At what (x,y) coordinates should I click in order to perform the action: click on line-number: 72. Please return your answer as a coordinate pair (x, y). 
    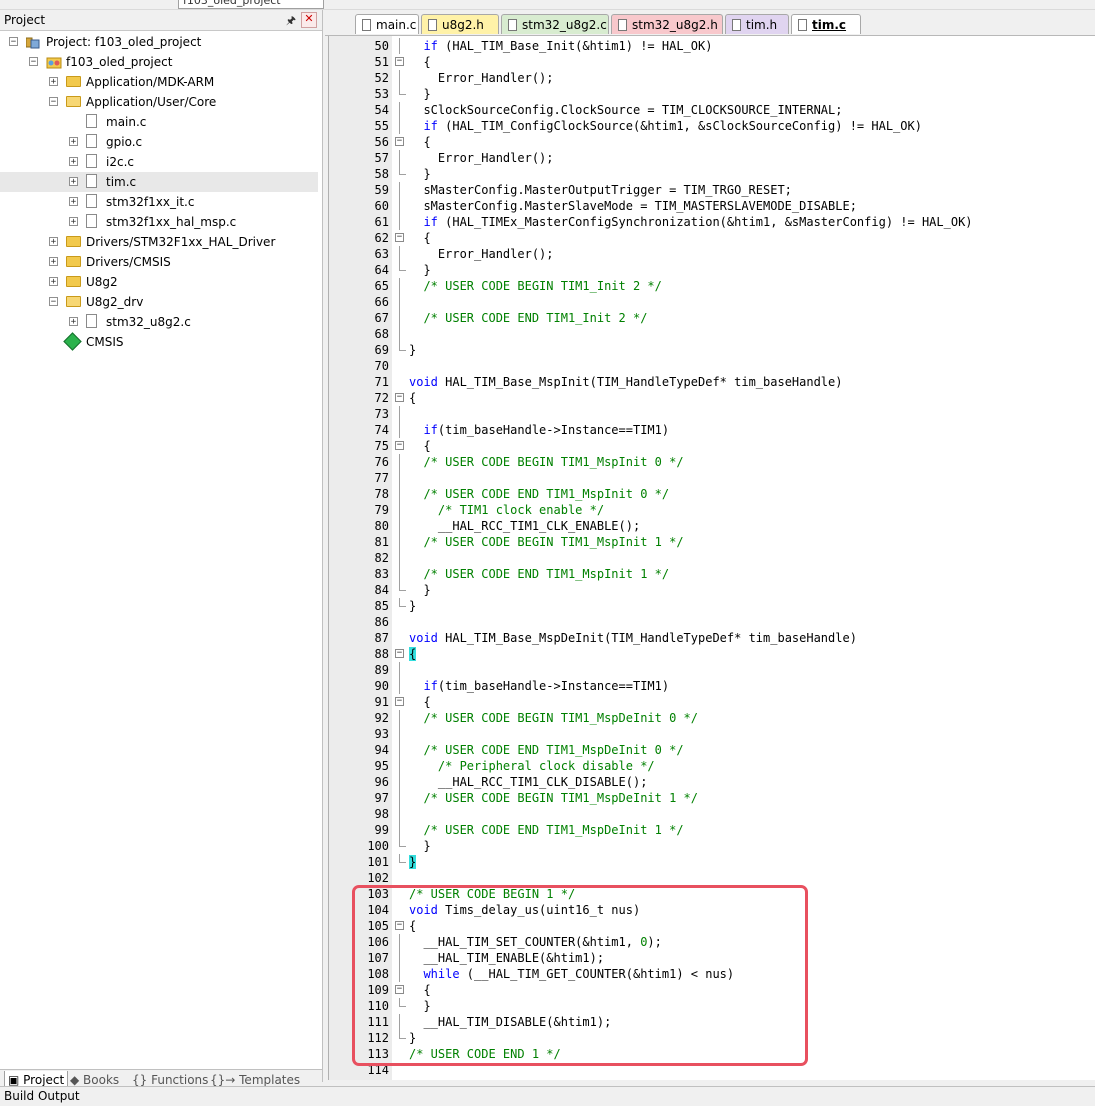
    Looking at the image, I should click on (381, 398).